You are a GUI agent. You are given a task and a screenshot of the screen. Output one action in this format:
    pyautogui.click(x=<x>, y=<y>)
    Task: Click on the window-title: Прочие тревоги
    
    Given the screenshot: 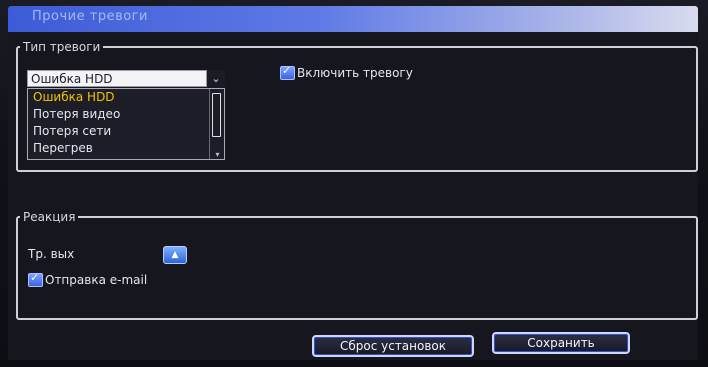 What is the action you would take?
    pyautogui.click(x=90, y=16)
    